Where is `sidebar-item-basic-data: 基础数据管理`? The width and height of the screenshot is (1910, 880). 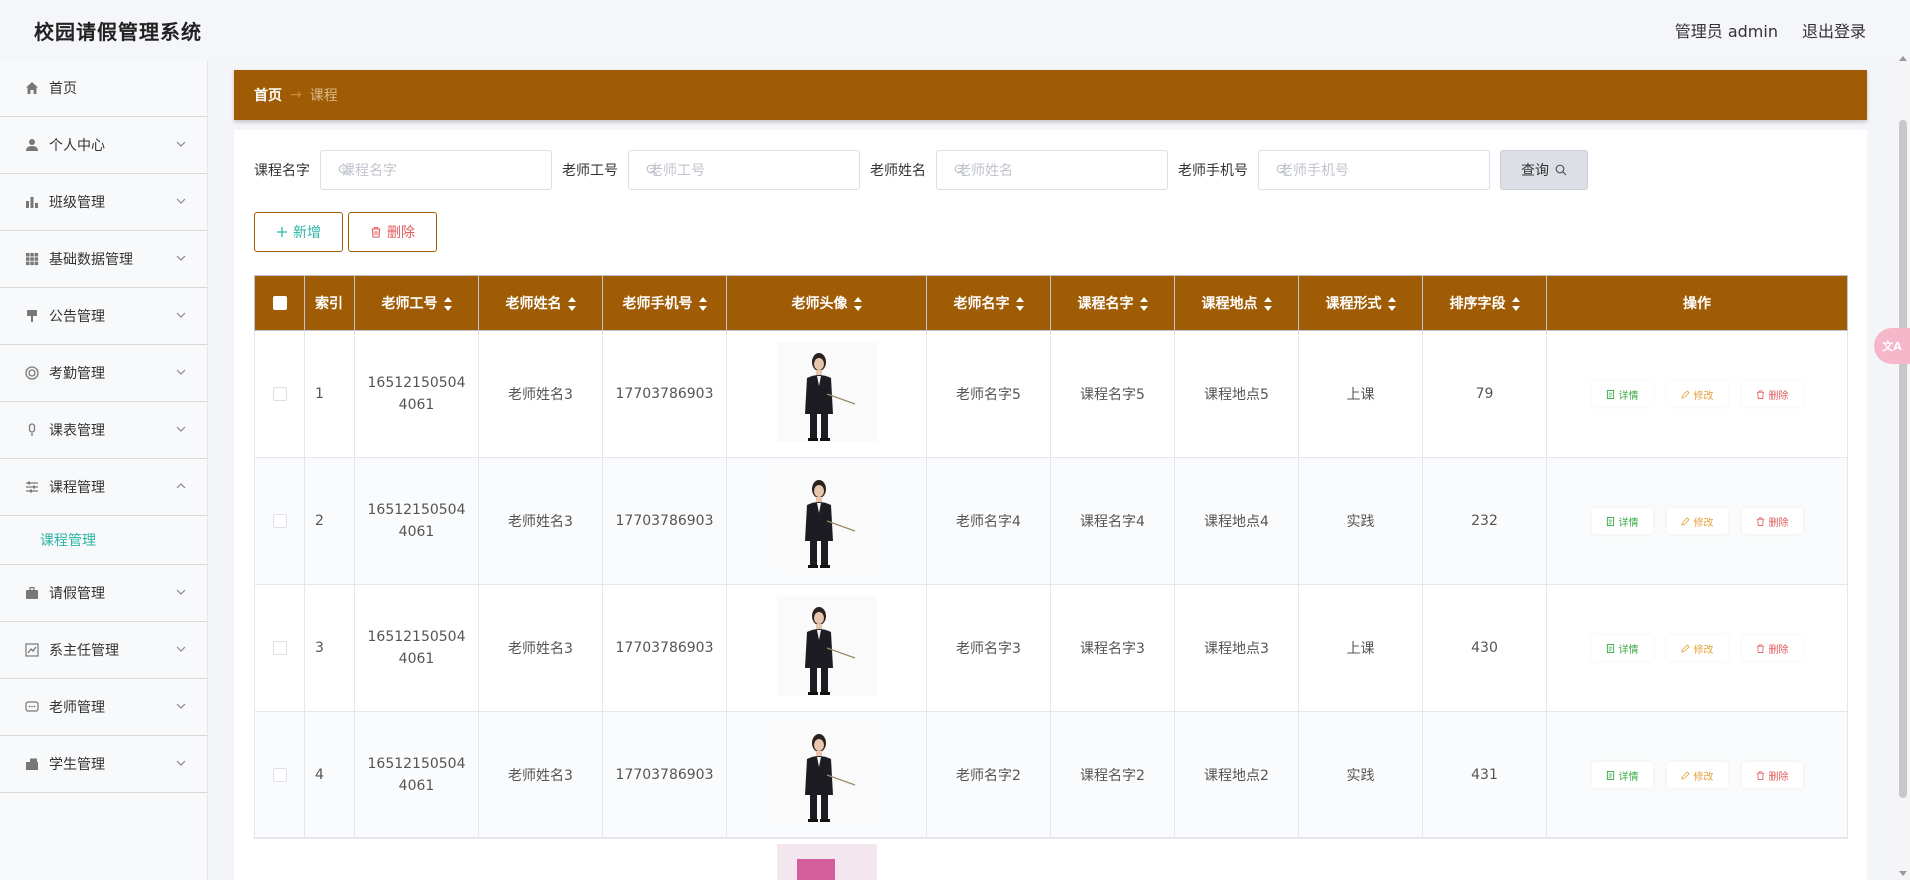
sidebar-item-basic-data: 基础数据管理 is located at coordinates (103, 259).